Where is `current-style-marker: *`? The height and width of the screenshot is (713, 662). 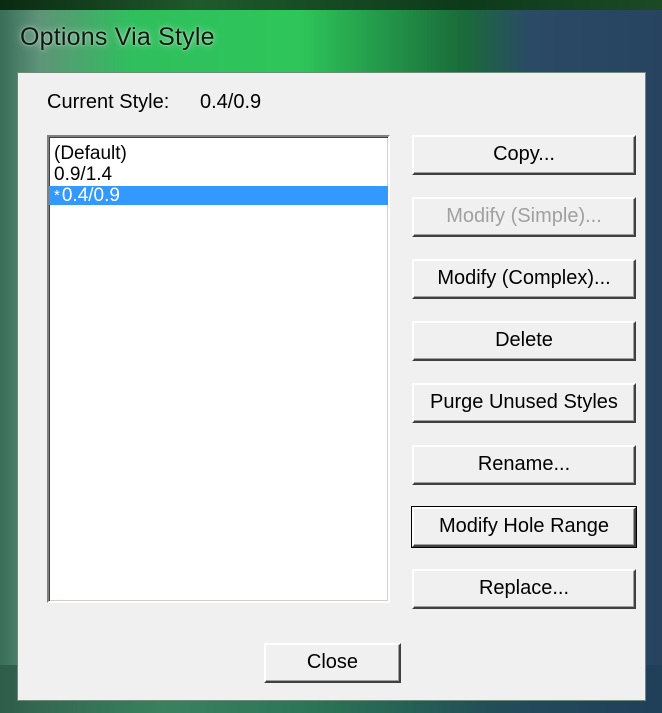
current-style-marker: * is located at coordinates (57, 195).